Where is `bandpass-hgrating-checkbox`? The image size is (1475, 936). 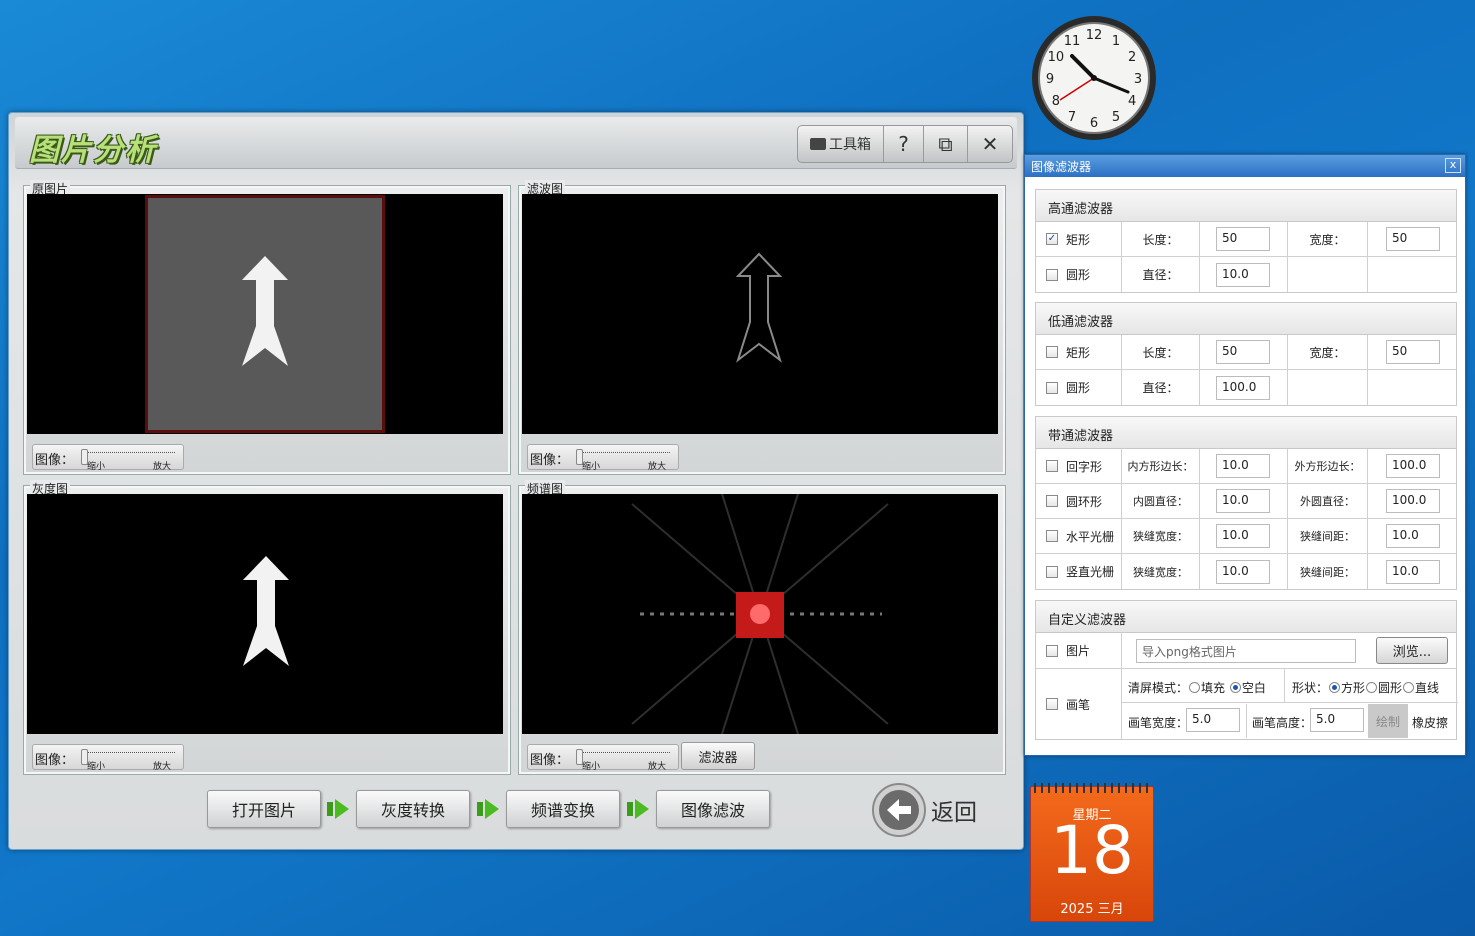 bandpass-hgrating-checkbox is located at coordinates (1052, 536).